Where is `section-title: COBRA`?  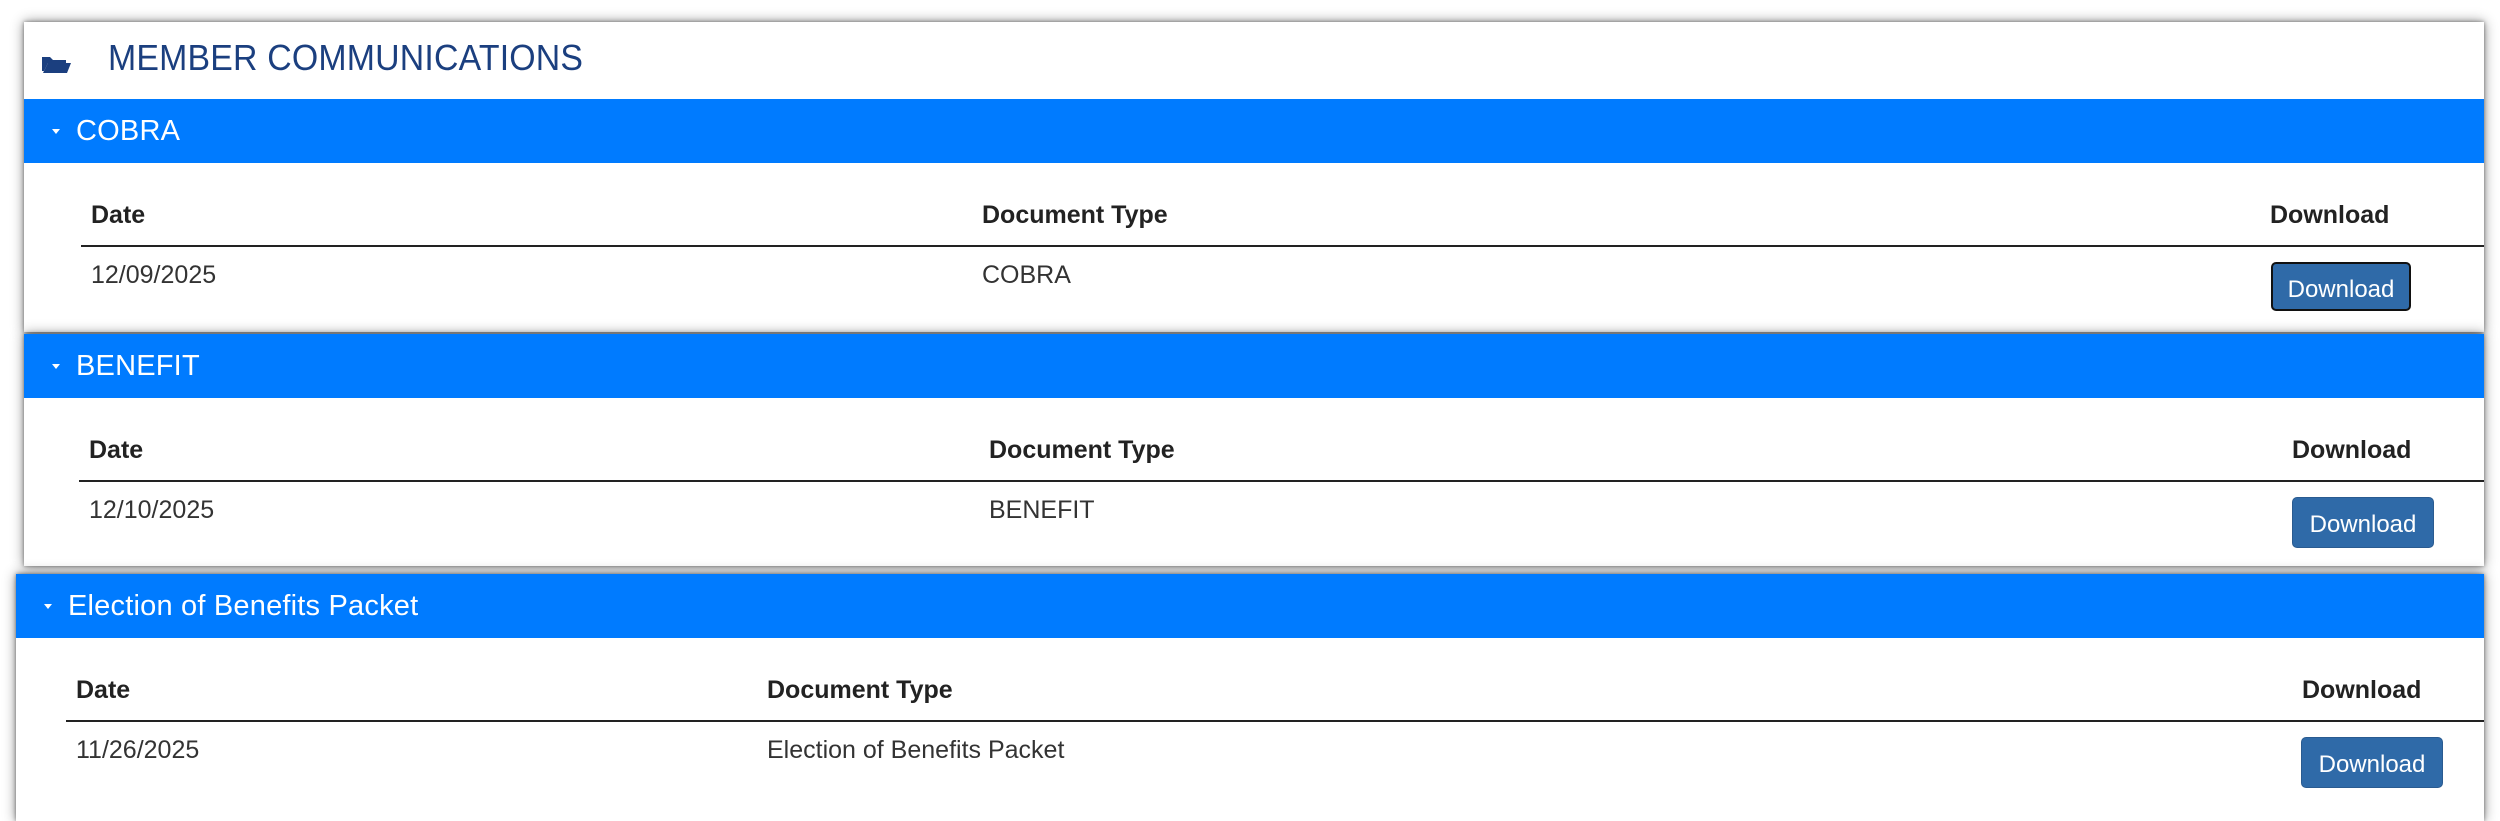 section-title: COBRA is located at coordinates (128, 130).